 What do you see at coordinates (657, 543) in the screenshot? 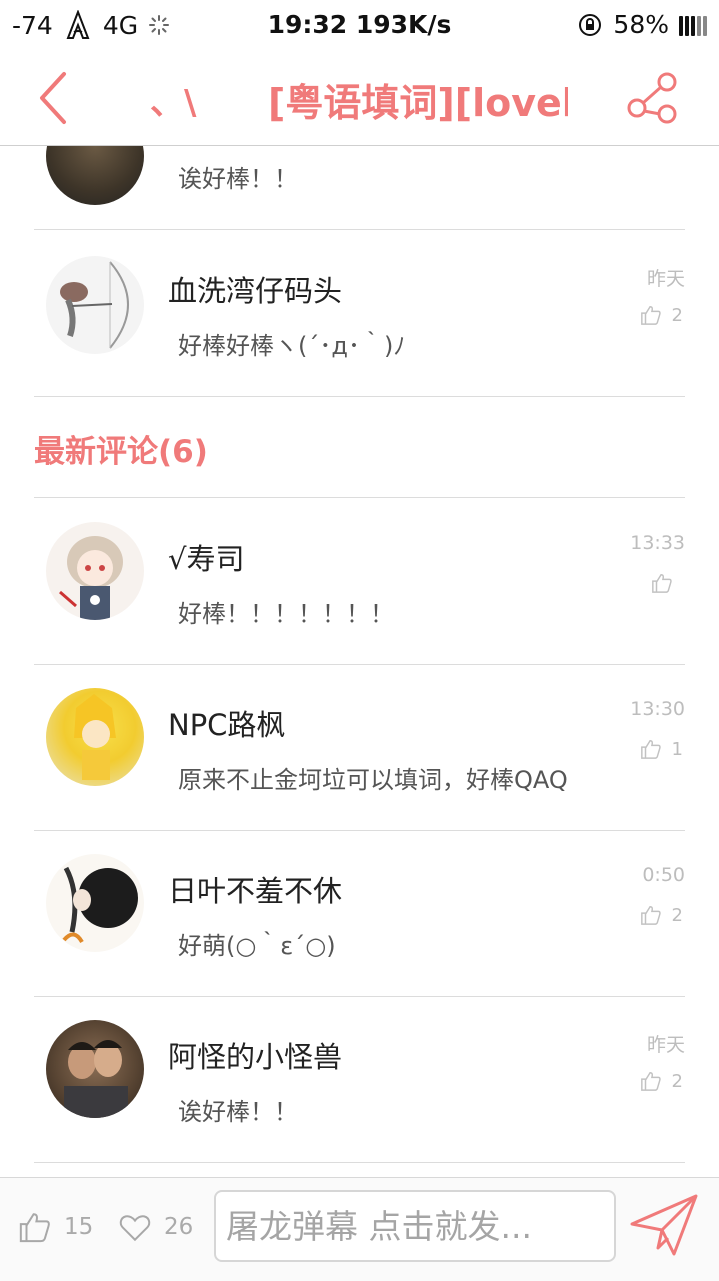
I see `comment-time: 13:33` at bounding box center [657, 543].